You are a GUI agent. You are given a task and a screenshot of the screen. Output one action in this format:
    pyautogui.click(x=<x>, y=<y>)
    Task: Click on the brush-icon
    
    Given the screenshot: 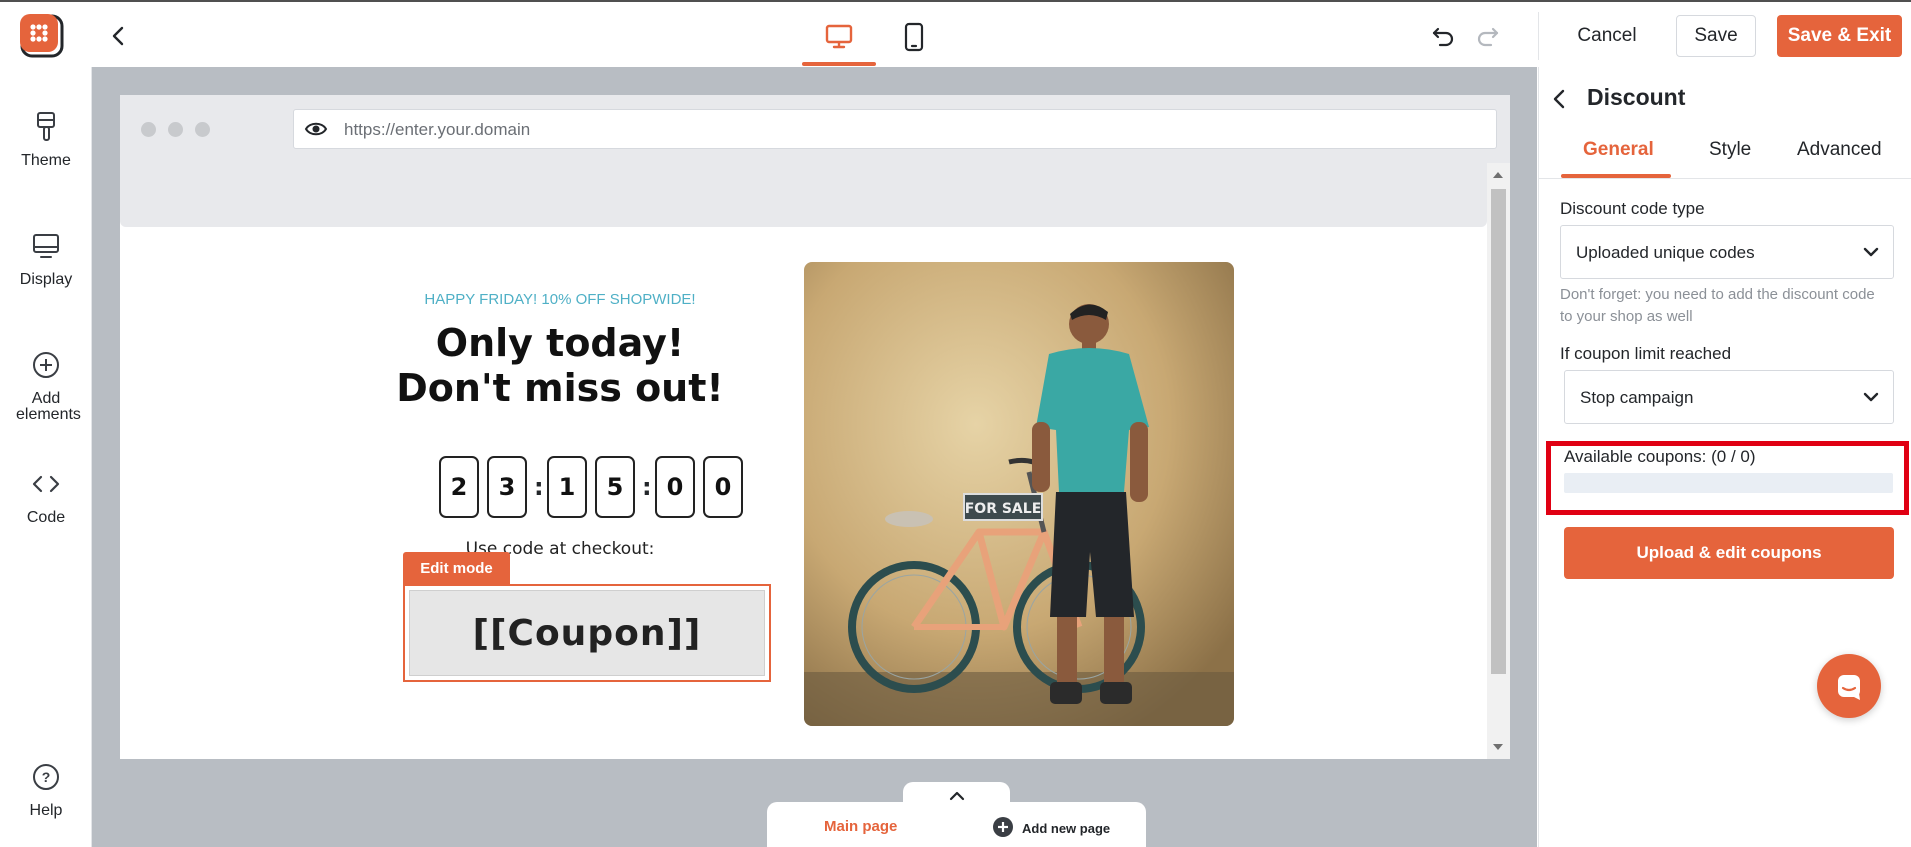 What is the action you would take?
    pyautogui.click(x=46, y=127)
    